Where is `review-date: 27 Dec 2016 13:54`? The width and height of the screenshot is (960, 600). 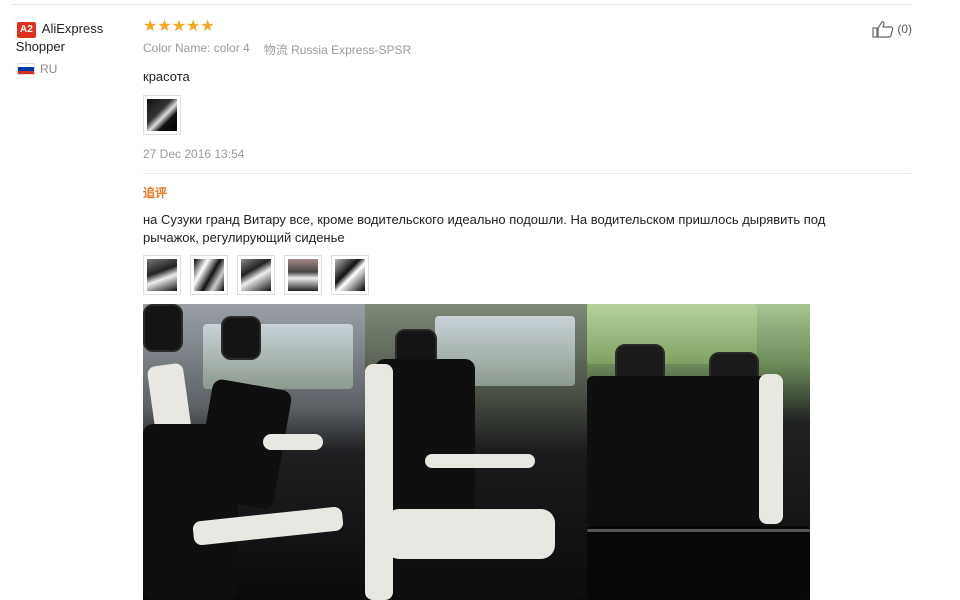 review-date: 27 Dec 2016 13:54 is located at coordinates (194, 154).